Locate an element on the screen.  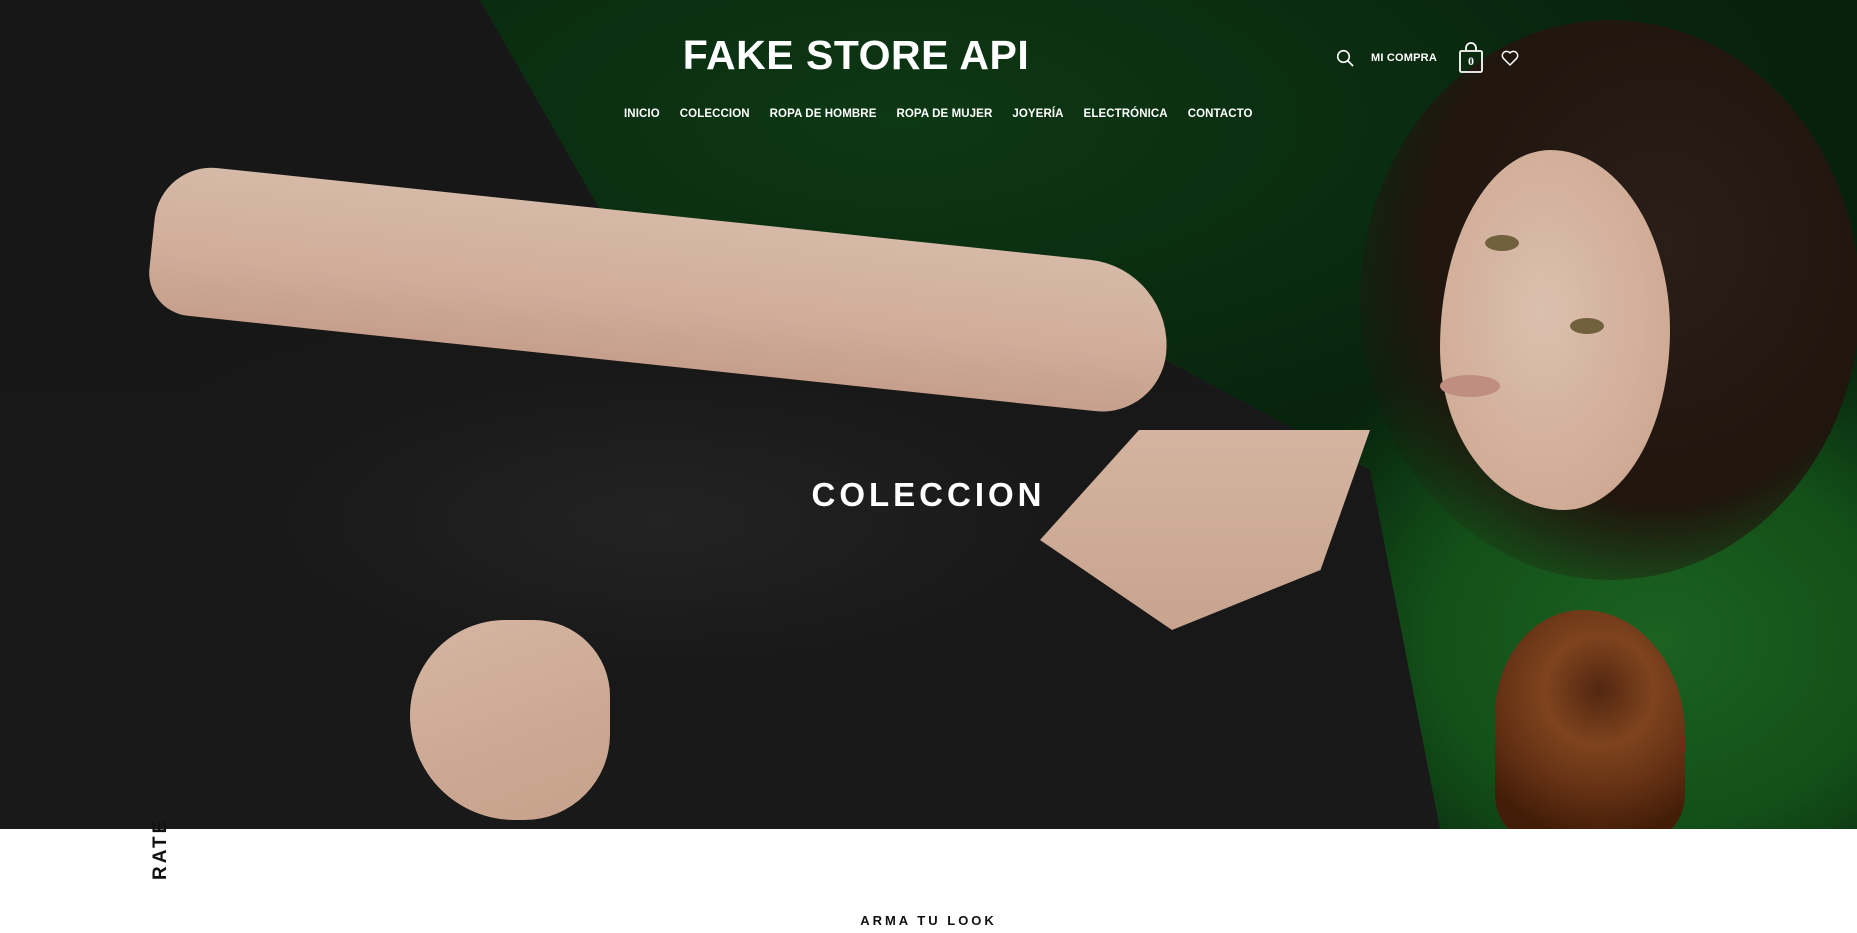
site-logo: FAKE STORE API is located at coordinates (856, 55).